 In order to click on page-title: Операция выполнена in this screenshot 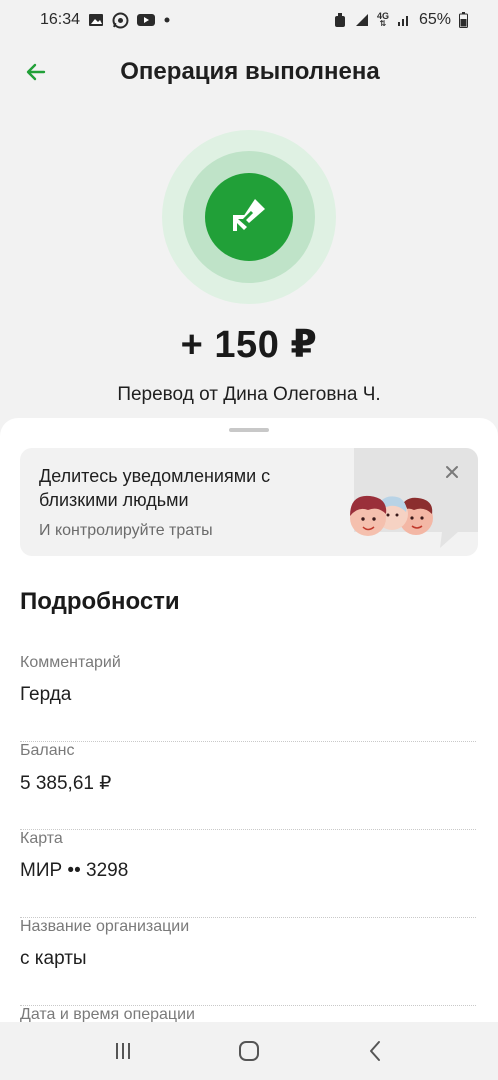, I will do `click(250, 71)`.